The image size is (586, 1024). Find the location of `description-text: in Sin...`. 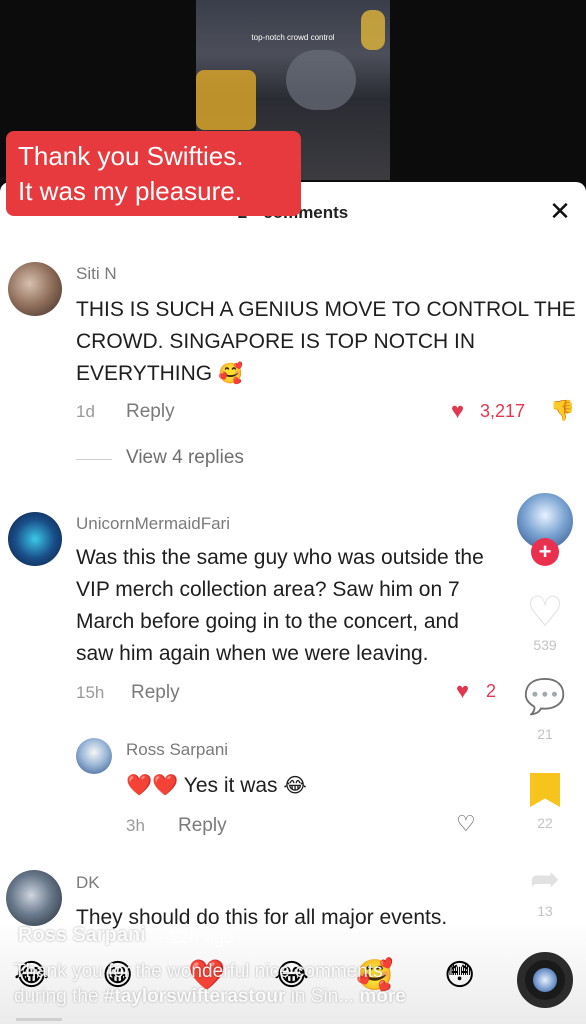

description-text: in Sin... is located at coordinates (320, 996).